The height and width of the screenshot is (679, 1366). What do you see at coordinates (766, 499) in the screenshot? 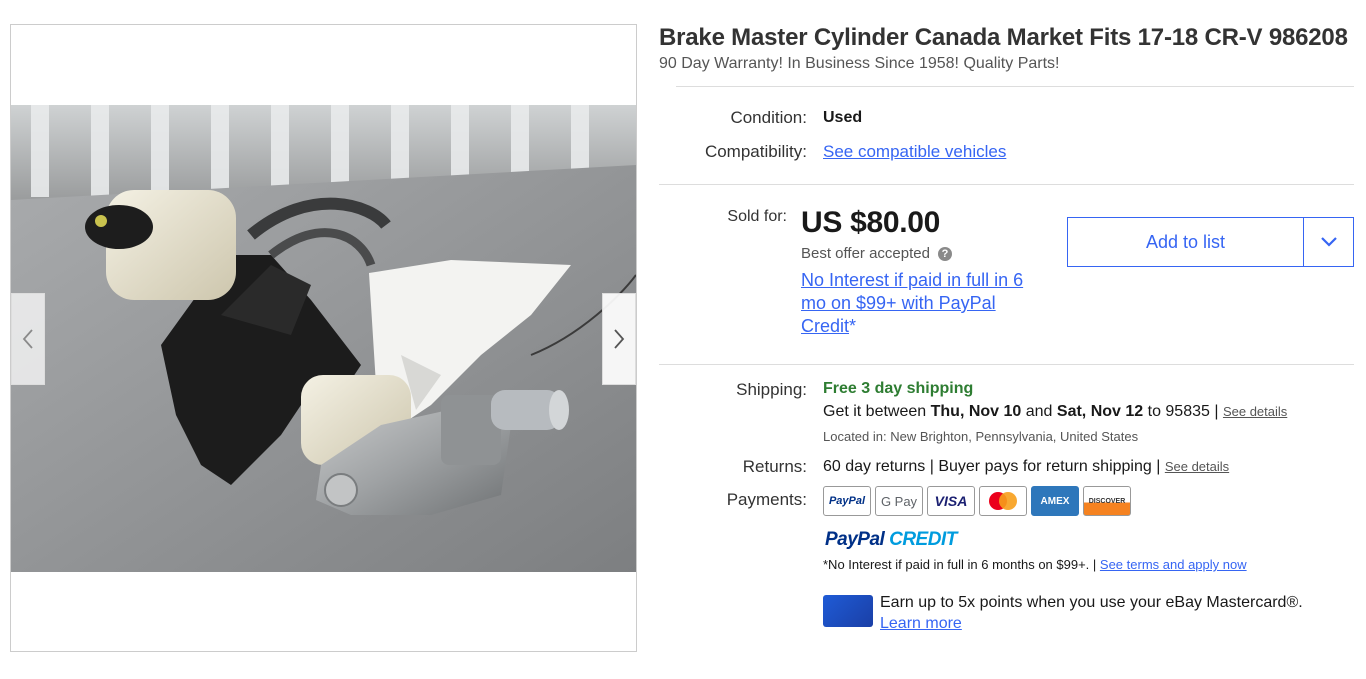
I see `payments-label: Payments:` at bounding box center [766, 499].